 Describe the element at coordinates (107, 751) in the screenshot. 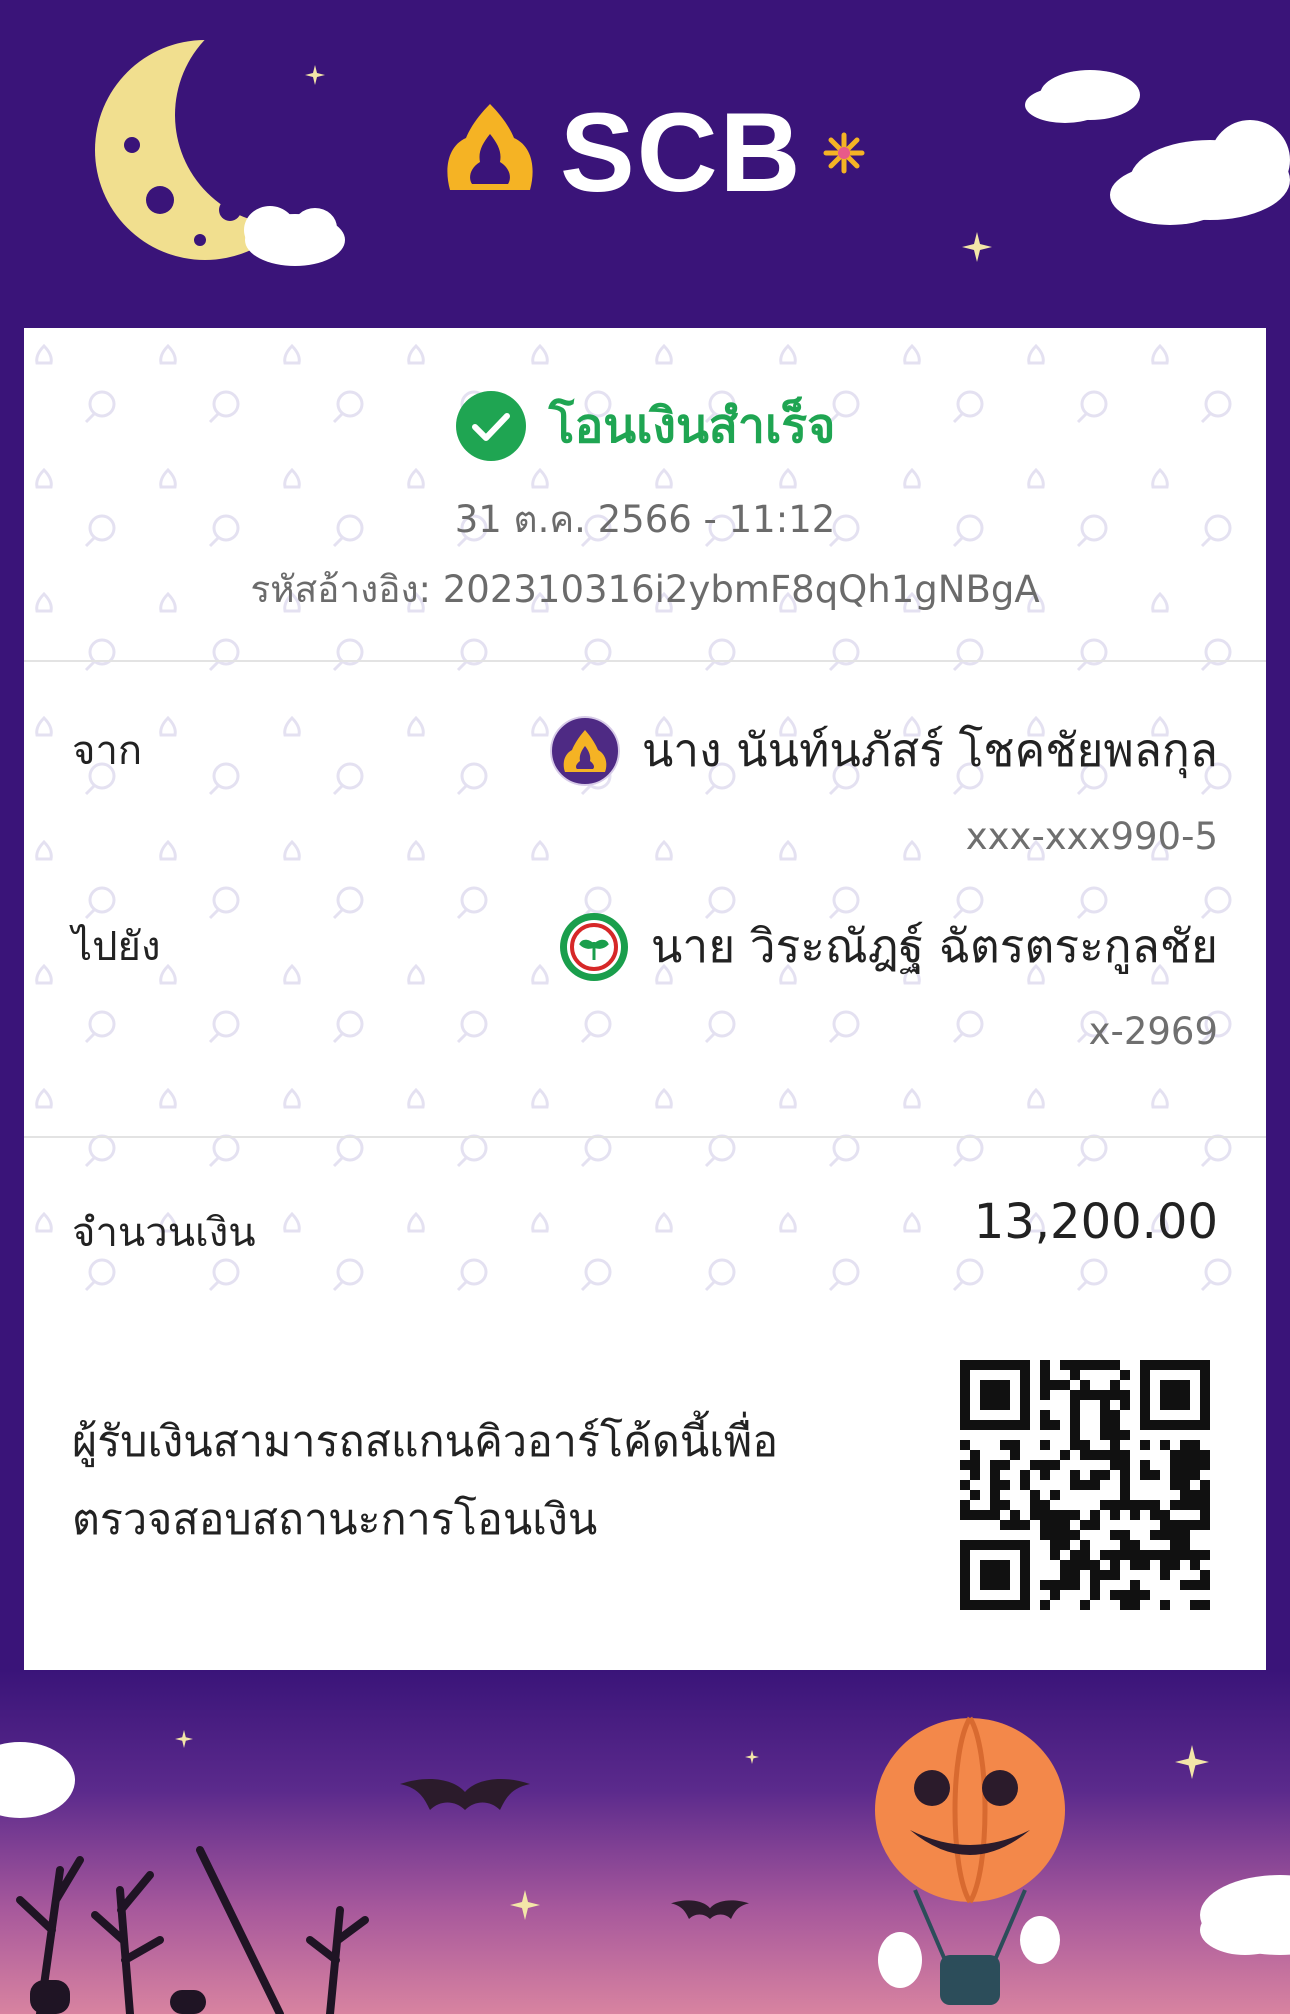

I see `from-label: จาก` at that location.